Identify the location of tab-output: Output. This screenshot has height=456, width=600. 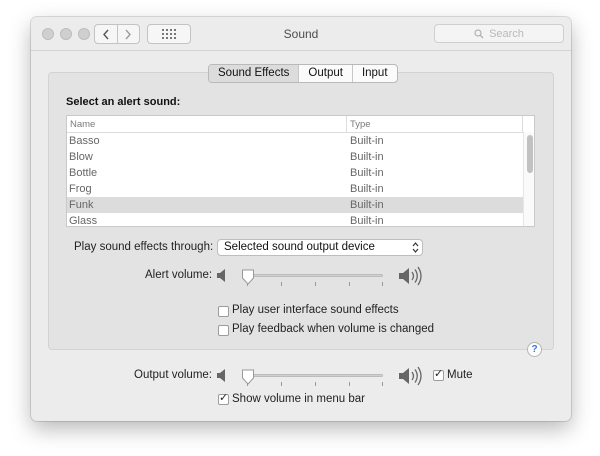
(325, 73).